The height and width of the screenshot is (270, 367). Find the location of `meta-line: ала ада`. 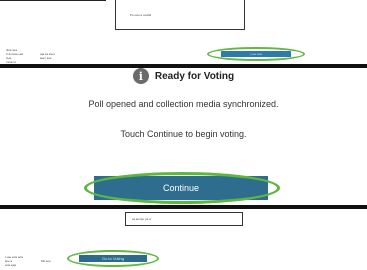

meta-line: ала ада is located at coordinates (11, 265).